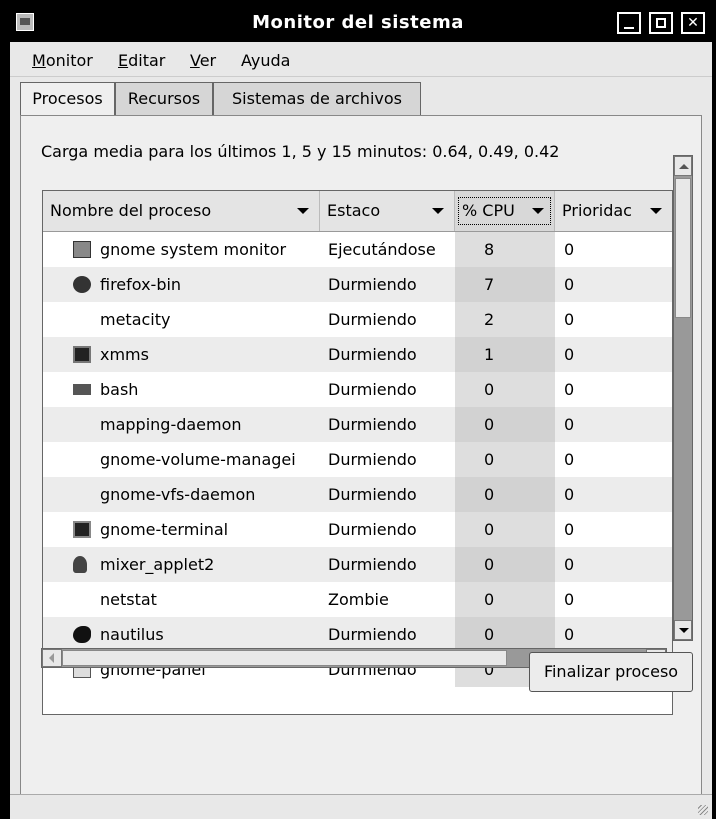  Describe the element at coordinates (82, 284) in the screenshot. I see `firefox-icon` at that location.